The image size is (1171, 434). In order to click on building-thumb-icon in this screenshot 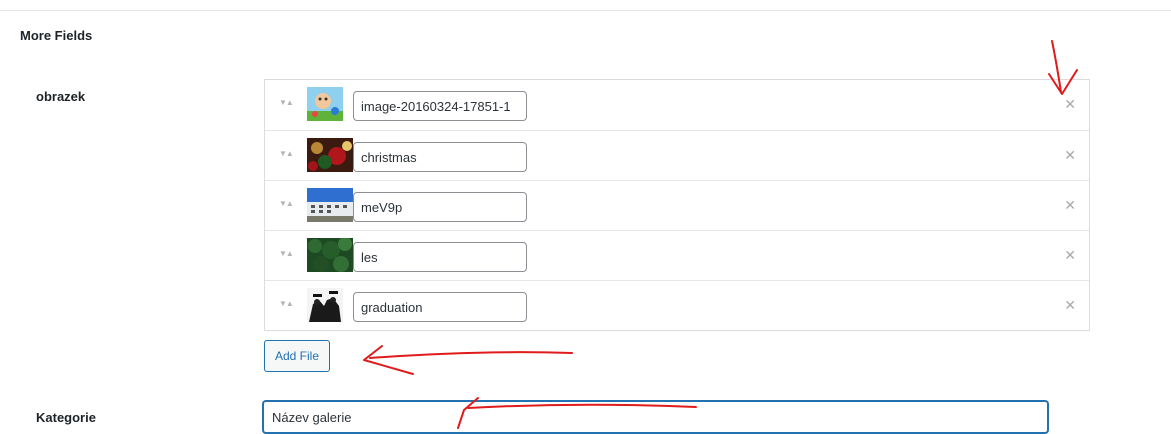, I will do `click(330, 205)`.